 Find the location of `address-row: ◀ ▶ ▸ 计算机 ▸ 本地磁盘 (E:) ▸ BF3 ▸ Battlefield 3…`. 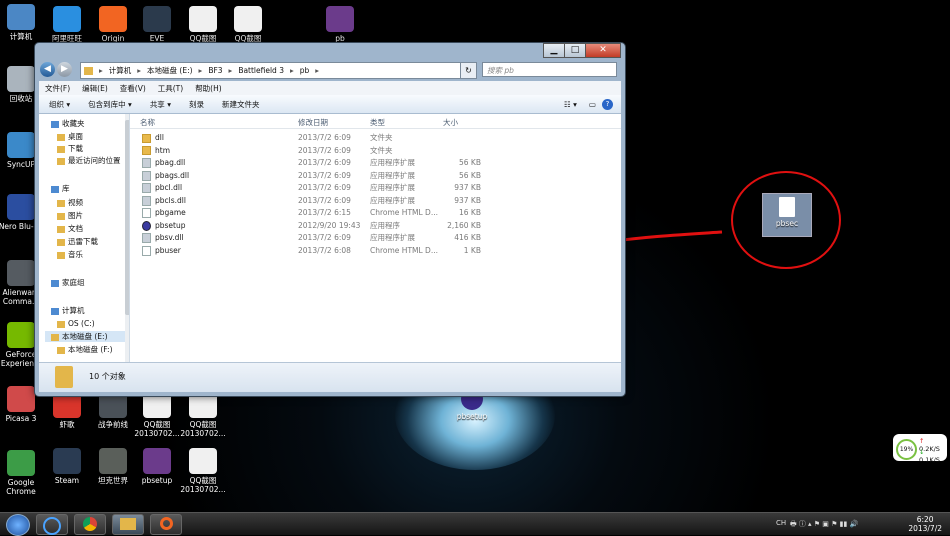

address-row: ◀ ▶ ▸ 计算机 ▸ 本地磁盘 (E:) ▸ BF3 ▸ Battlefield 3… is located at coordinates (330, 70).